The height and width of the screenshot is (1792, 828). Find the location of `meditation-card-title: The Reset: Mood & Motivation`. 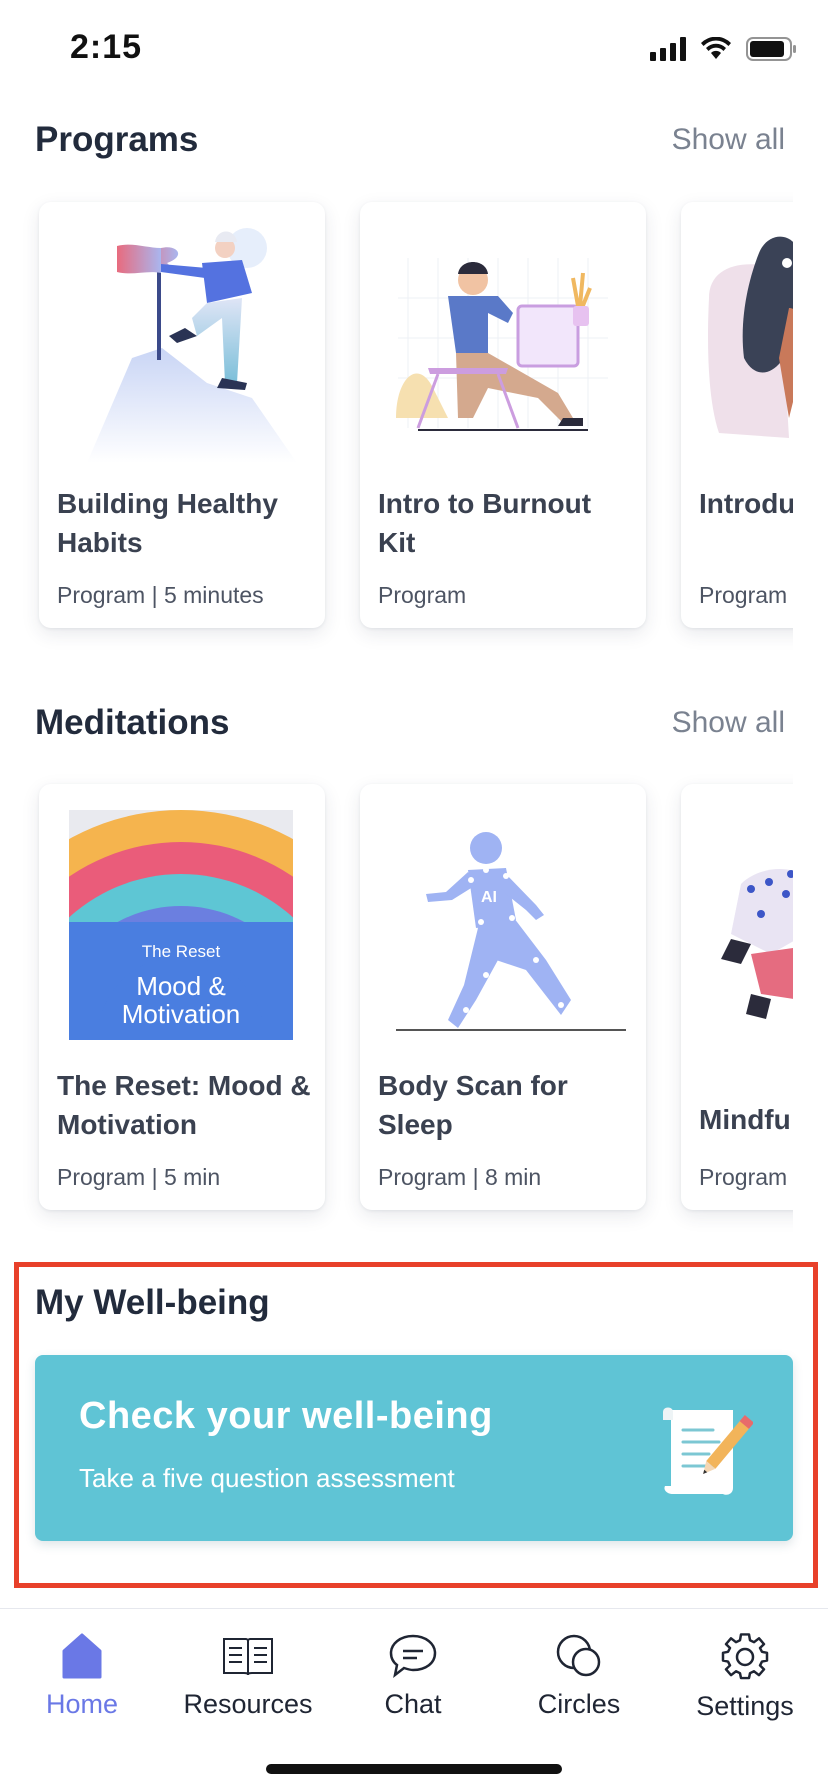

meditation-card-title: The Reset: Mood & Motivation is located at coordinates (184, 1105).